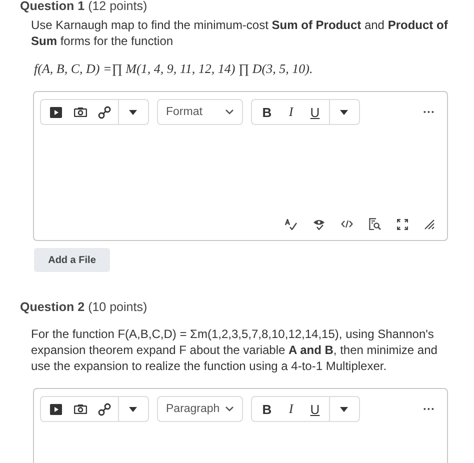 The width and height of the screenshot is (474, 463). What do you see at coordinates (291, 224) in the screenshot?
I see `spellcheck-icon` at bounding box center [291, 224].